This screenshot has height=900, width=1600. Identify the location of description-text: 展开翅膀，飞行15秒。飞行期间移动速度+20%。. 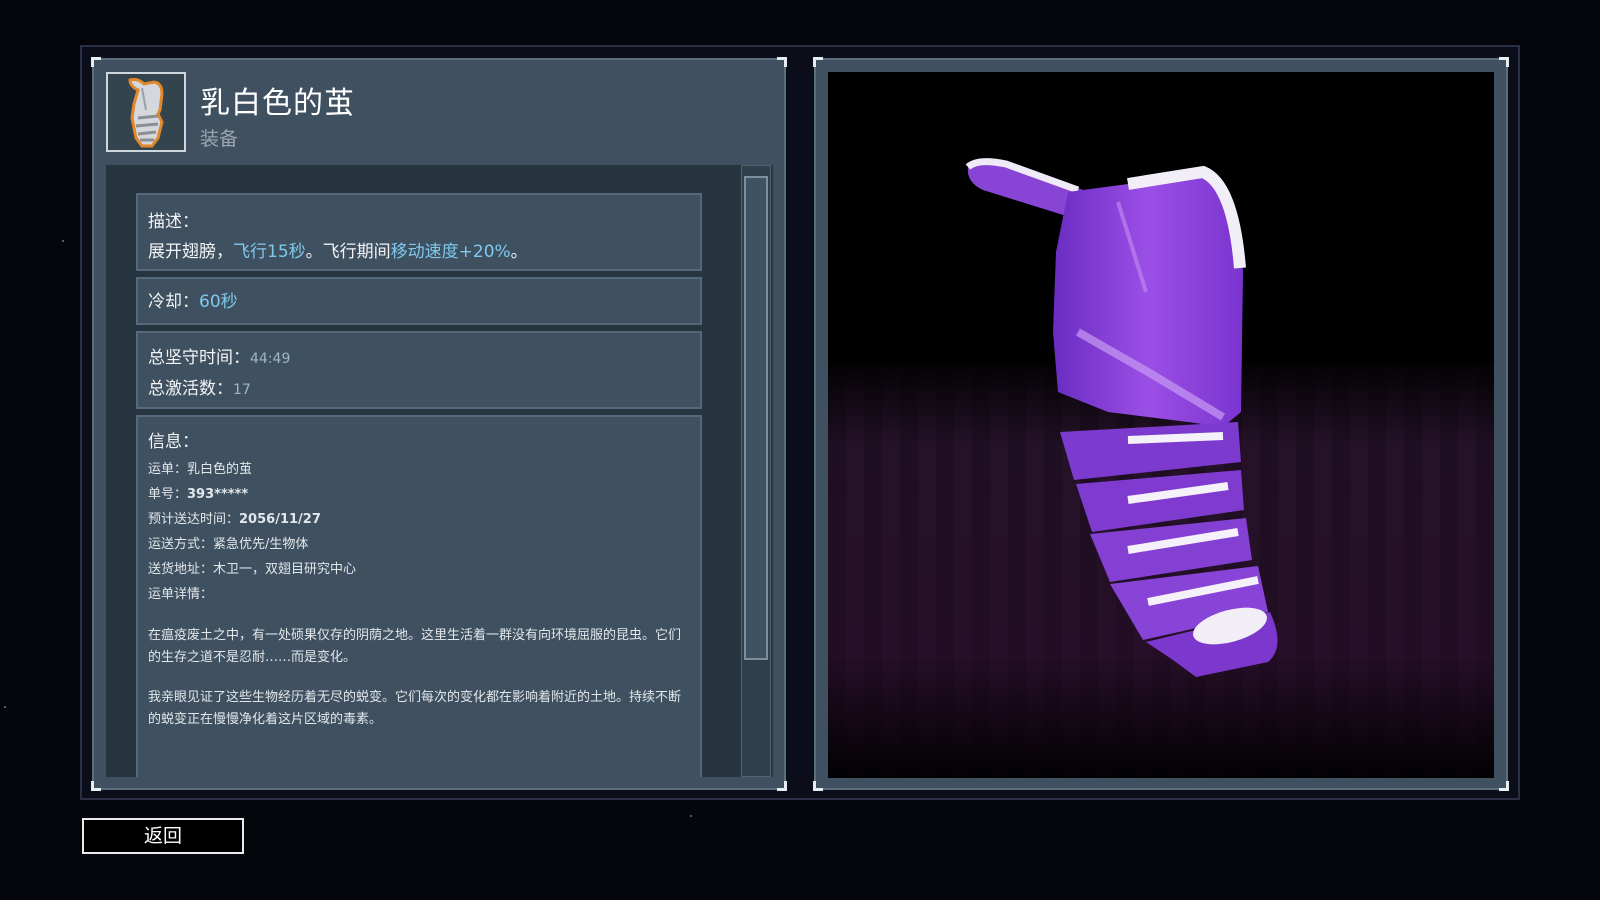
(419, 252).